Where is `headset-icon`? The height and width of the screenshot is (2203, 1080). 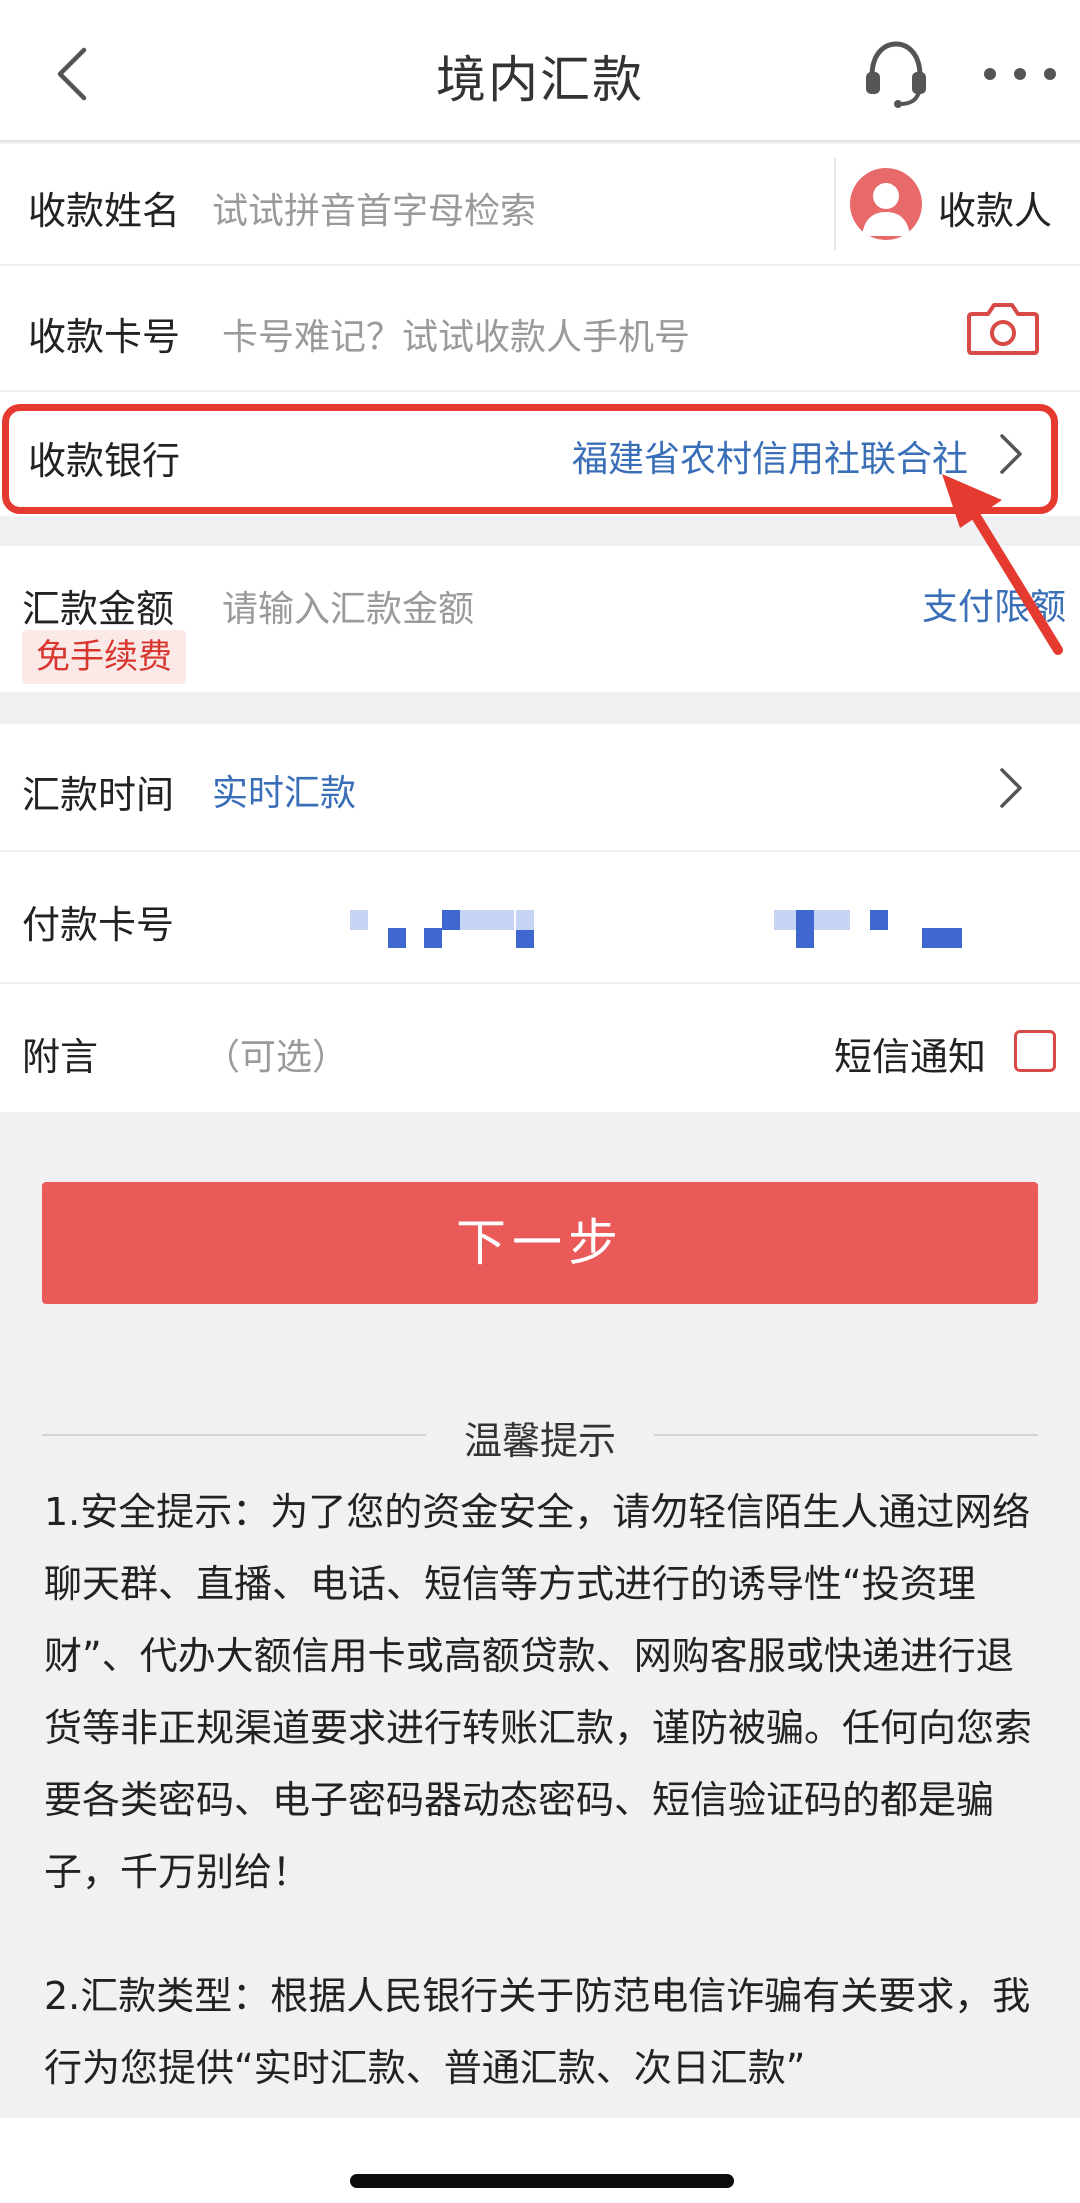 headset-icon is located at coordinates (896, 74).